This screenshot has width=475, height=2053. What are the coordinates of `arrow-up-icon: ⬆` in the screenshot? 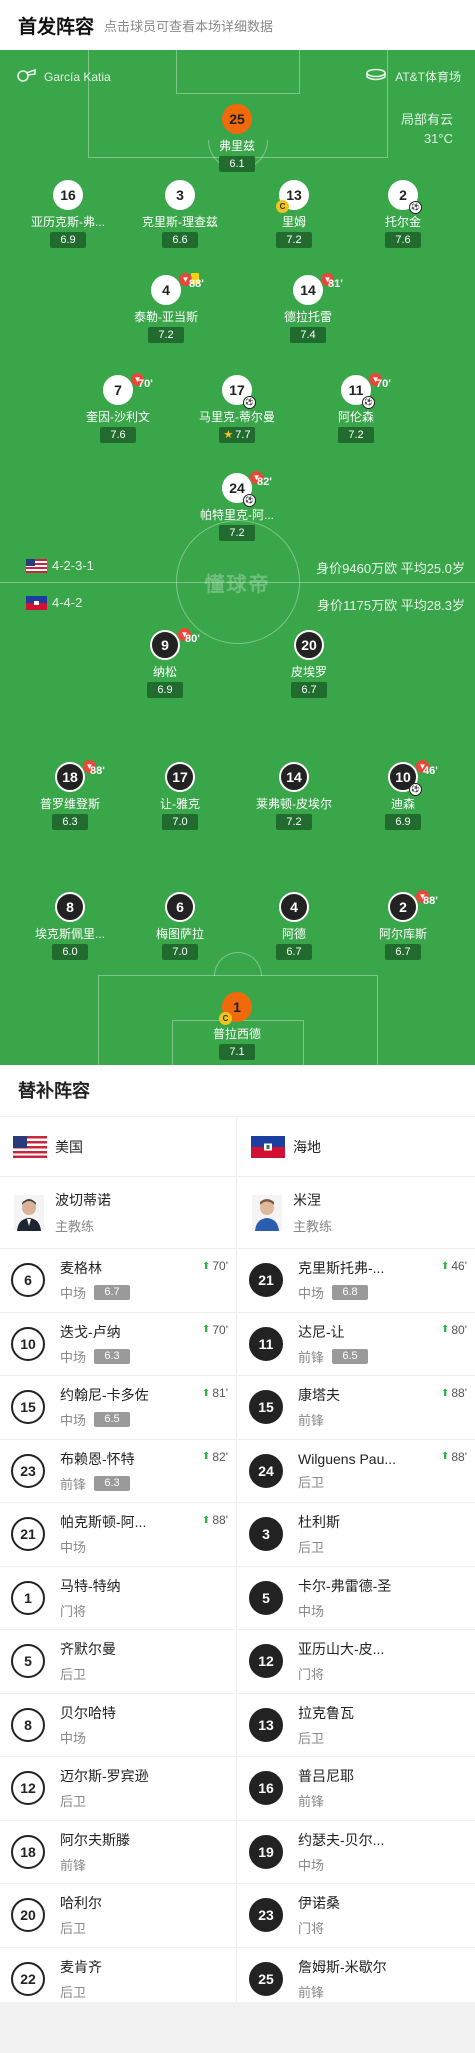 It's located at (445, 1329).